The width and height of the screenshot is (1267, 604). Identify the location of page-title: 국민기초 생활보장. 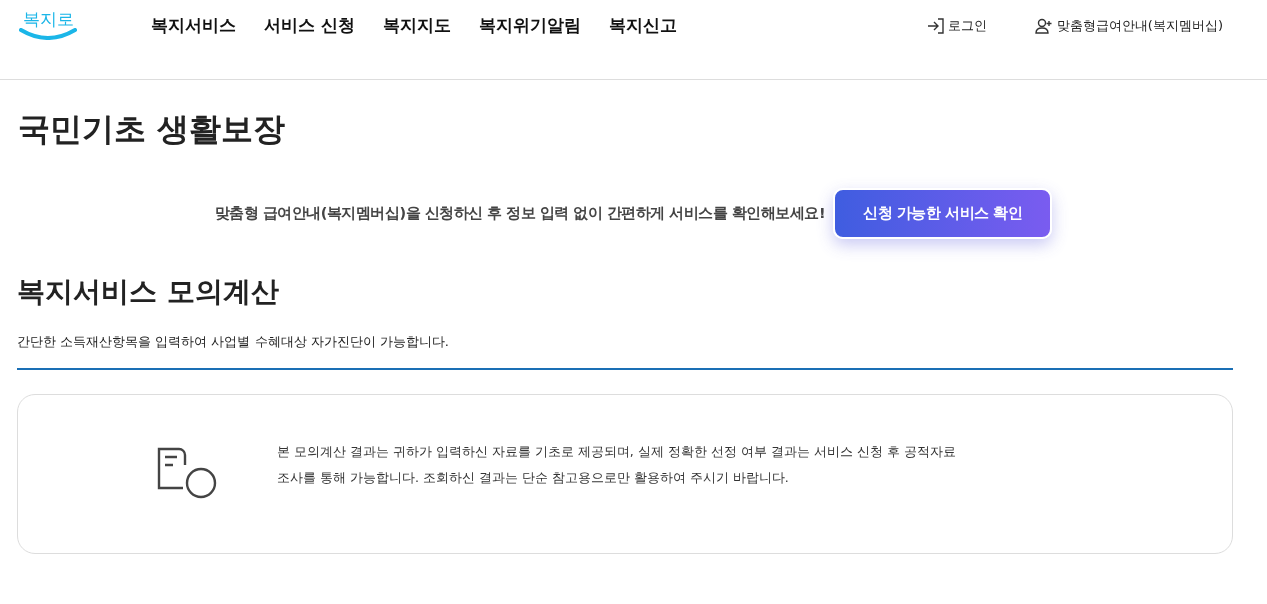
(152, 129).